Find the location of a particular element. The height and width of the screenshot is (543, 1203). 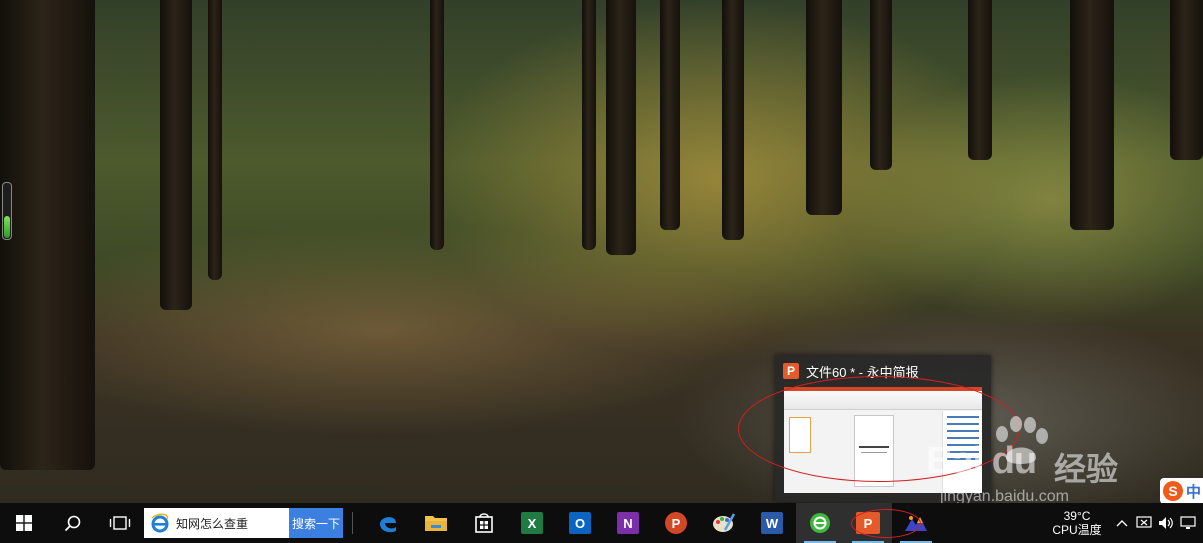

excel-icon: X is located at coordinates (532, 523).